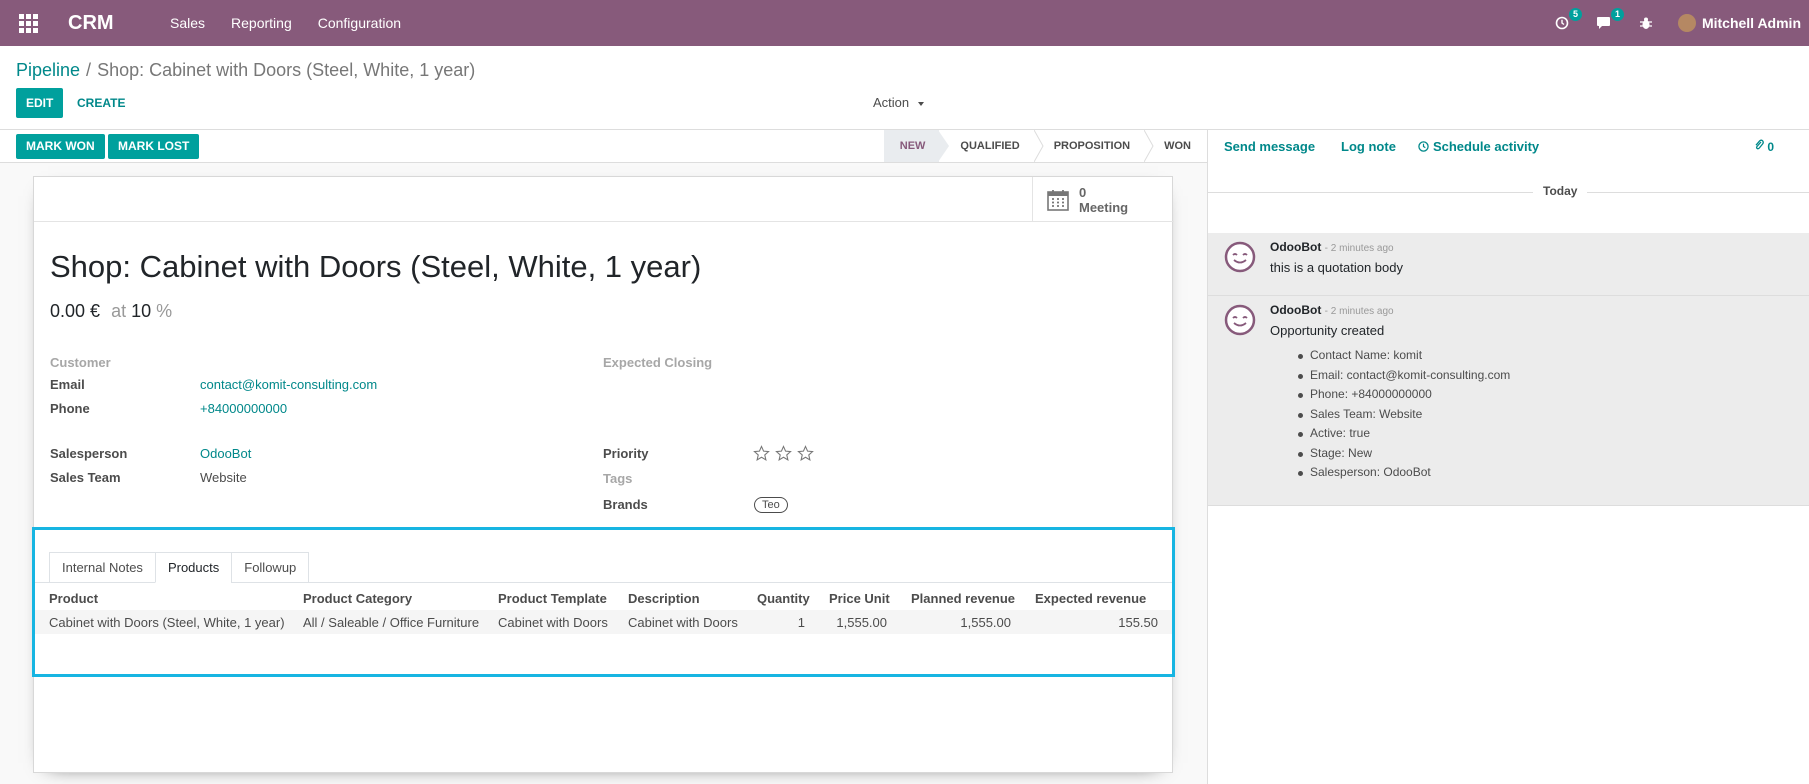 This screenshot has width=1809, height=784. I want to click on expected-revenue-line: 0.00 € at 10 %, so click(111, 311).